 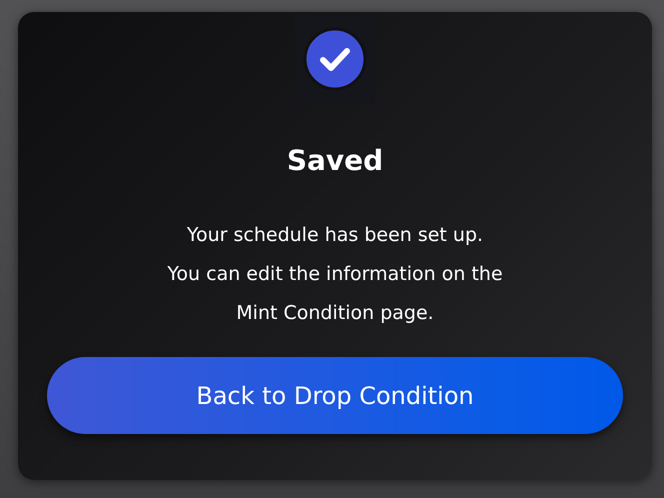 What do you see at coordinates (335, 161) in the screenshot?
I see `dialog-title: Saved` at bounding box center [335, 161].